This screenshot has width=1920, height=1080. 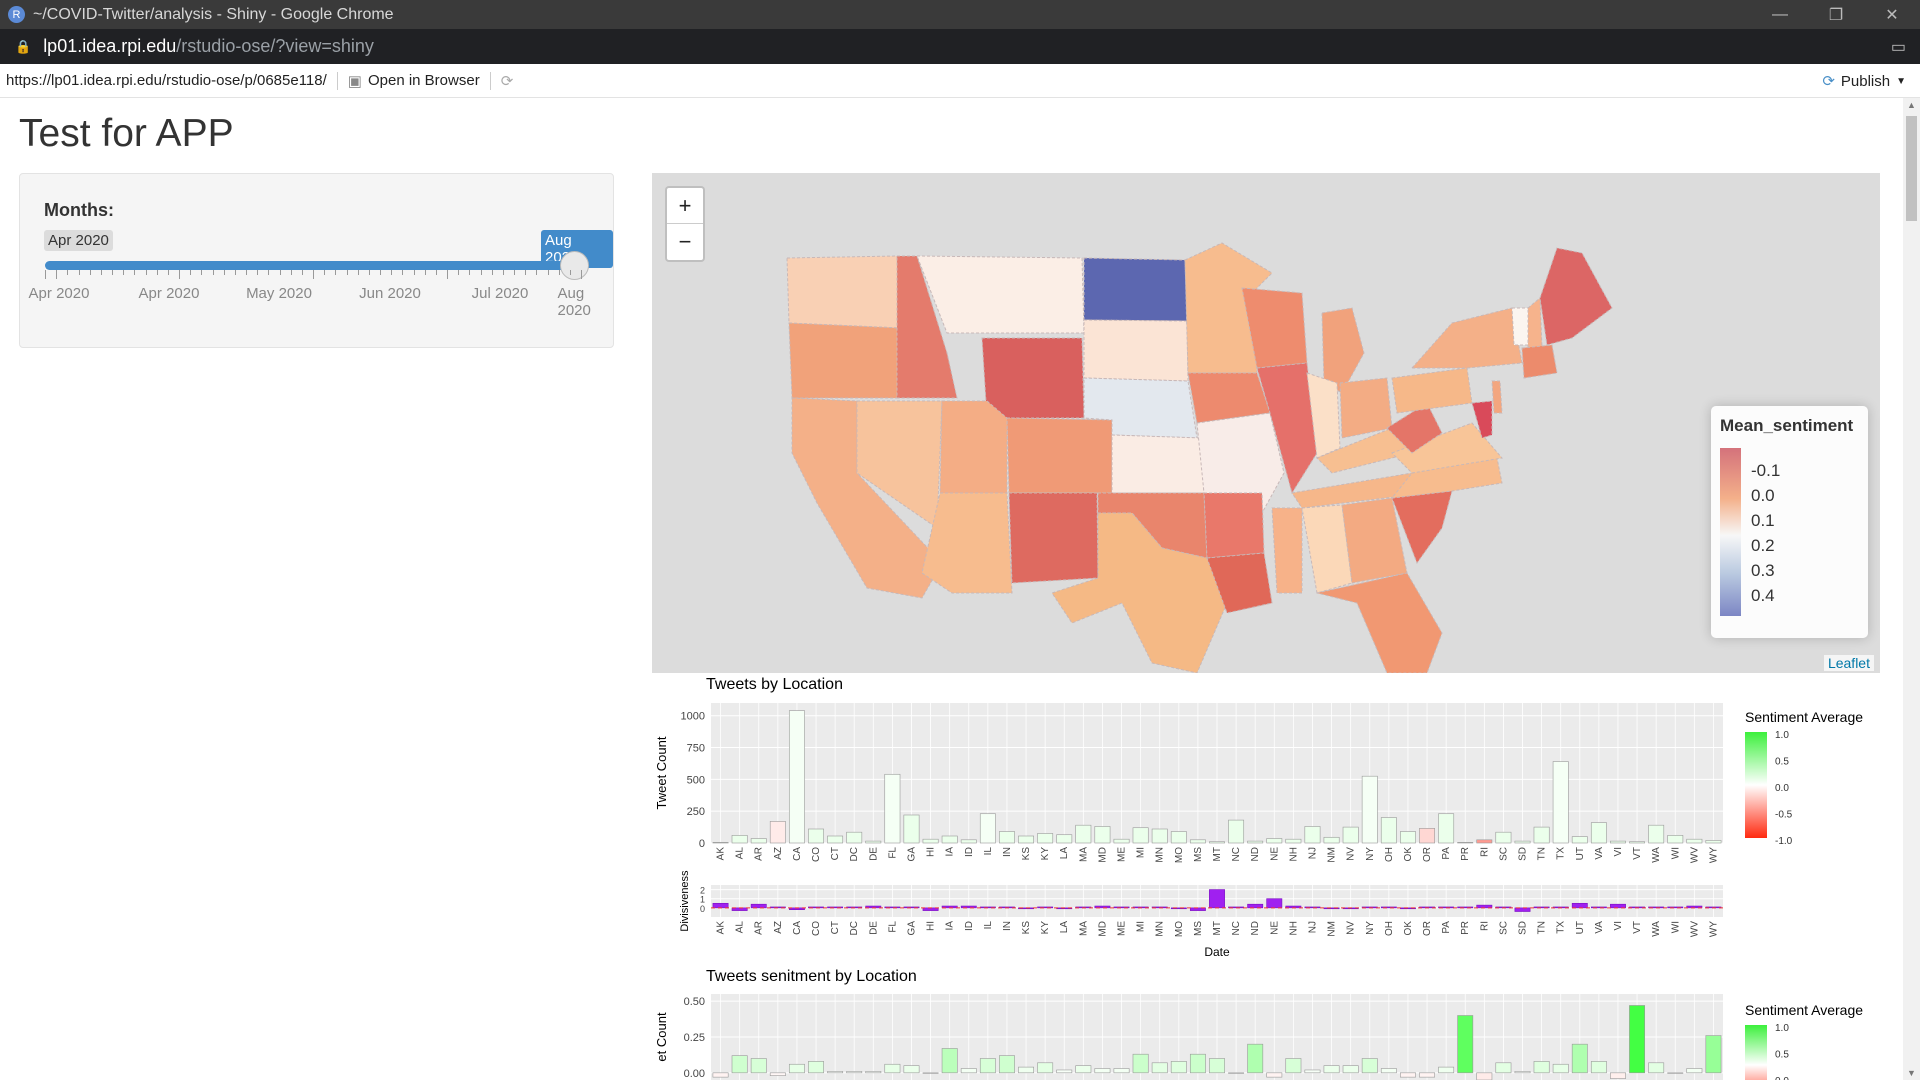 I want to click on bar-NC, so click(x=1236, y=1073).